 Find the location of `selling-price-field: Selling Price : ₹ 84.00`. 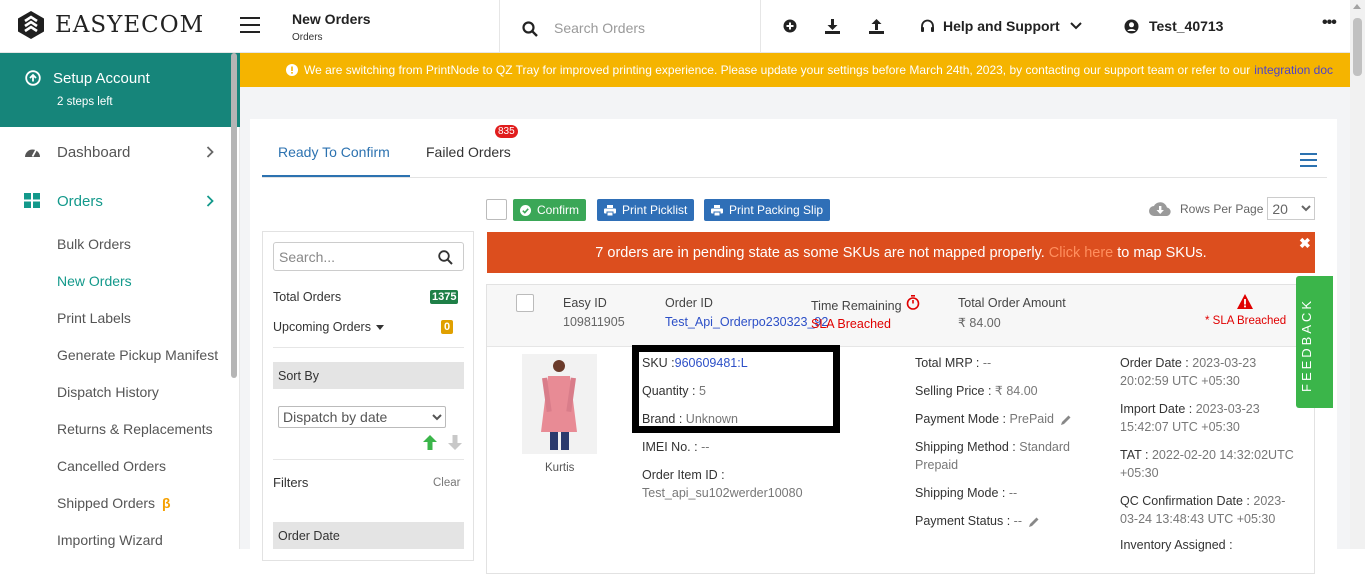

selling-price-field: Selling Price : ₹ 84.00 is located at coordinates (976, 391).